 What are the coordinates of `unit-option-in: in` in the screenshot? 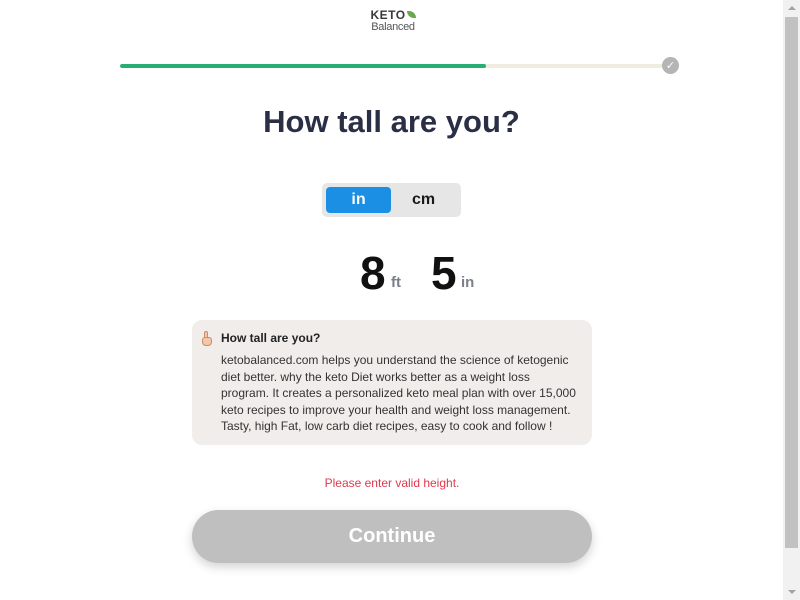 It's located at (358, 200).